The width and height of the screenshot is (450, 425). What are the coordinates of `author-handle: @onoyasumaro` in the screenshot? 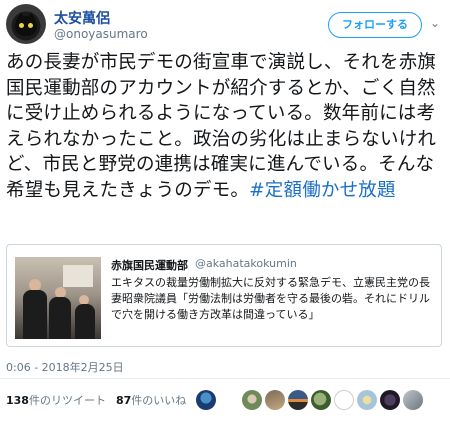 It's located at (101, 34).